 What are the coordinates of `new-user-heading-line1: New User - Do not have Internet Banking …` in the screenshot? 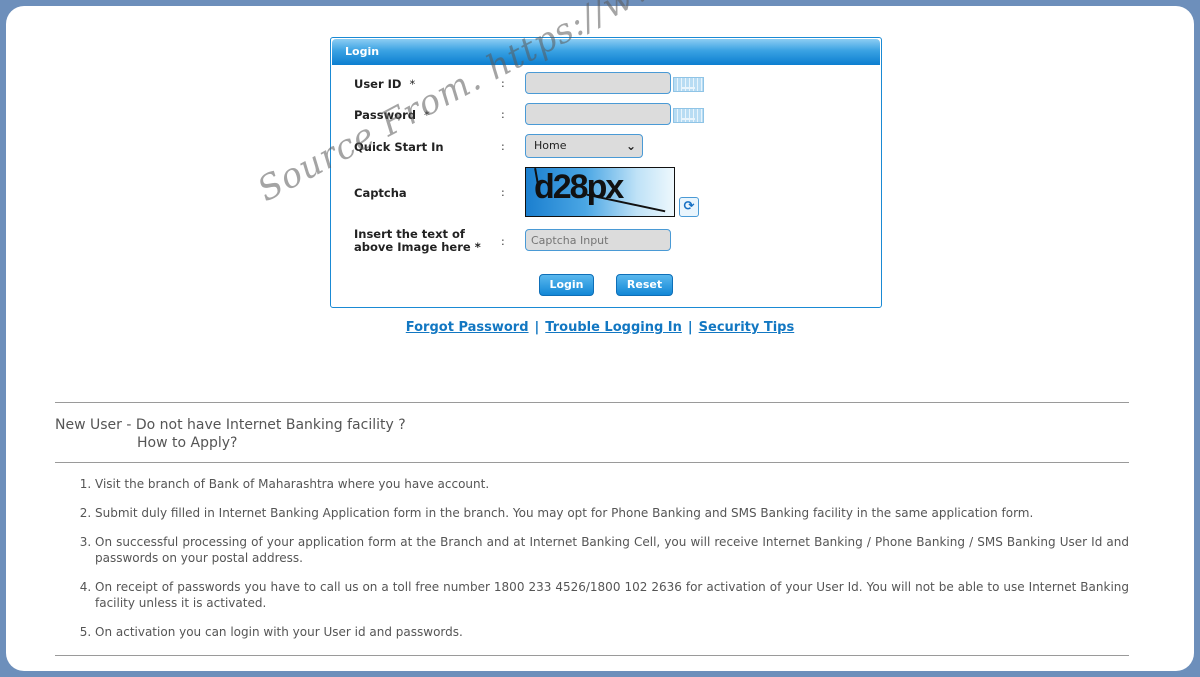 It's located at (230, 425).